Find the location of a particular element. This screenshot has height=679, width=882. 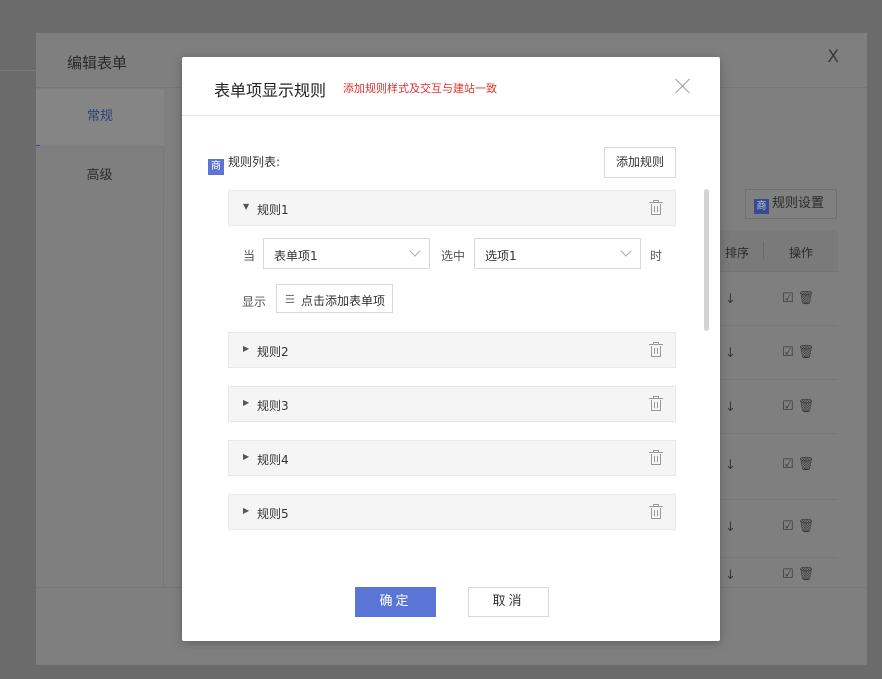

option-select: 选项1 is located at coordinates (557, 253).